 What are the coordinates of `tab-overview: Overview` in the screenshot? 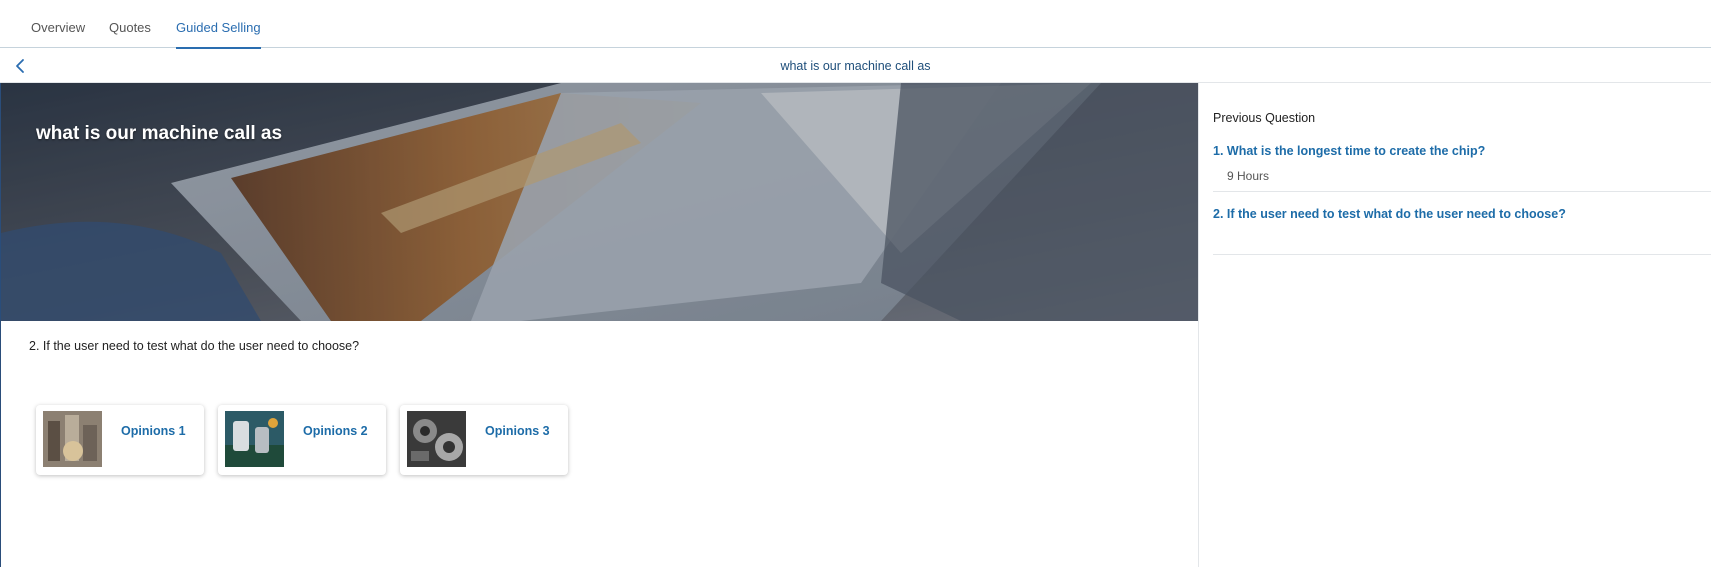 It's located at (58, 27).